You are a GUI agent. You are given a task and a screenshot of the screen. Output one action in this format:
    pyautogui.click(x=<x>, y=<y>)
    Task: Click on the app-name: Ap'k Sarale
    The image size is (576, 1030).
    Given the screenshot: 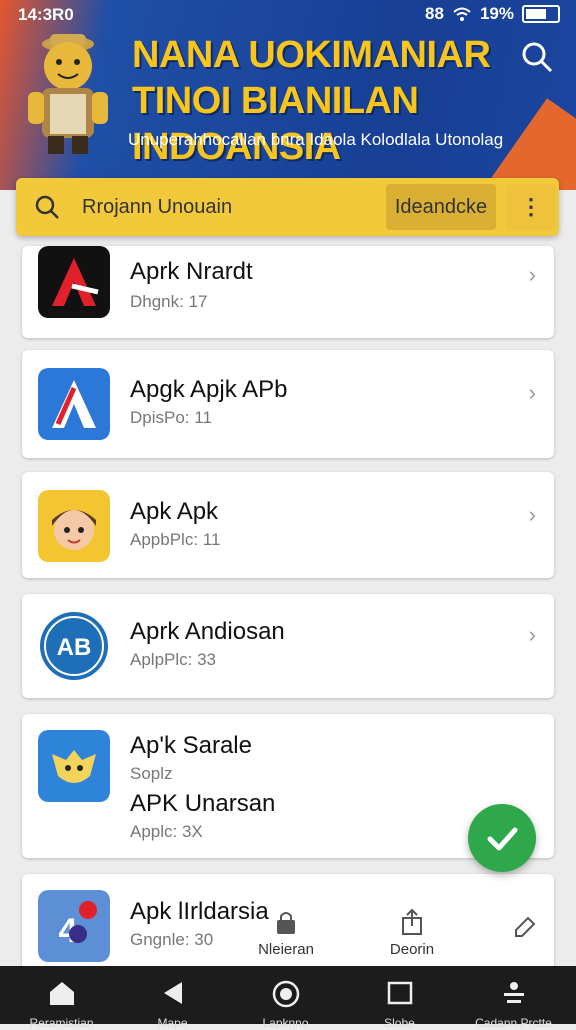 What is the action you would take?
    pyautogui.click(x=191, y=745)
    